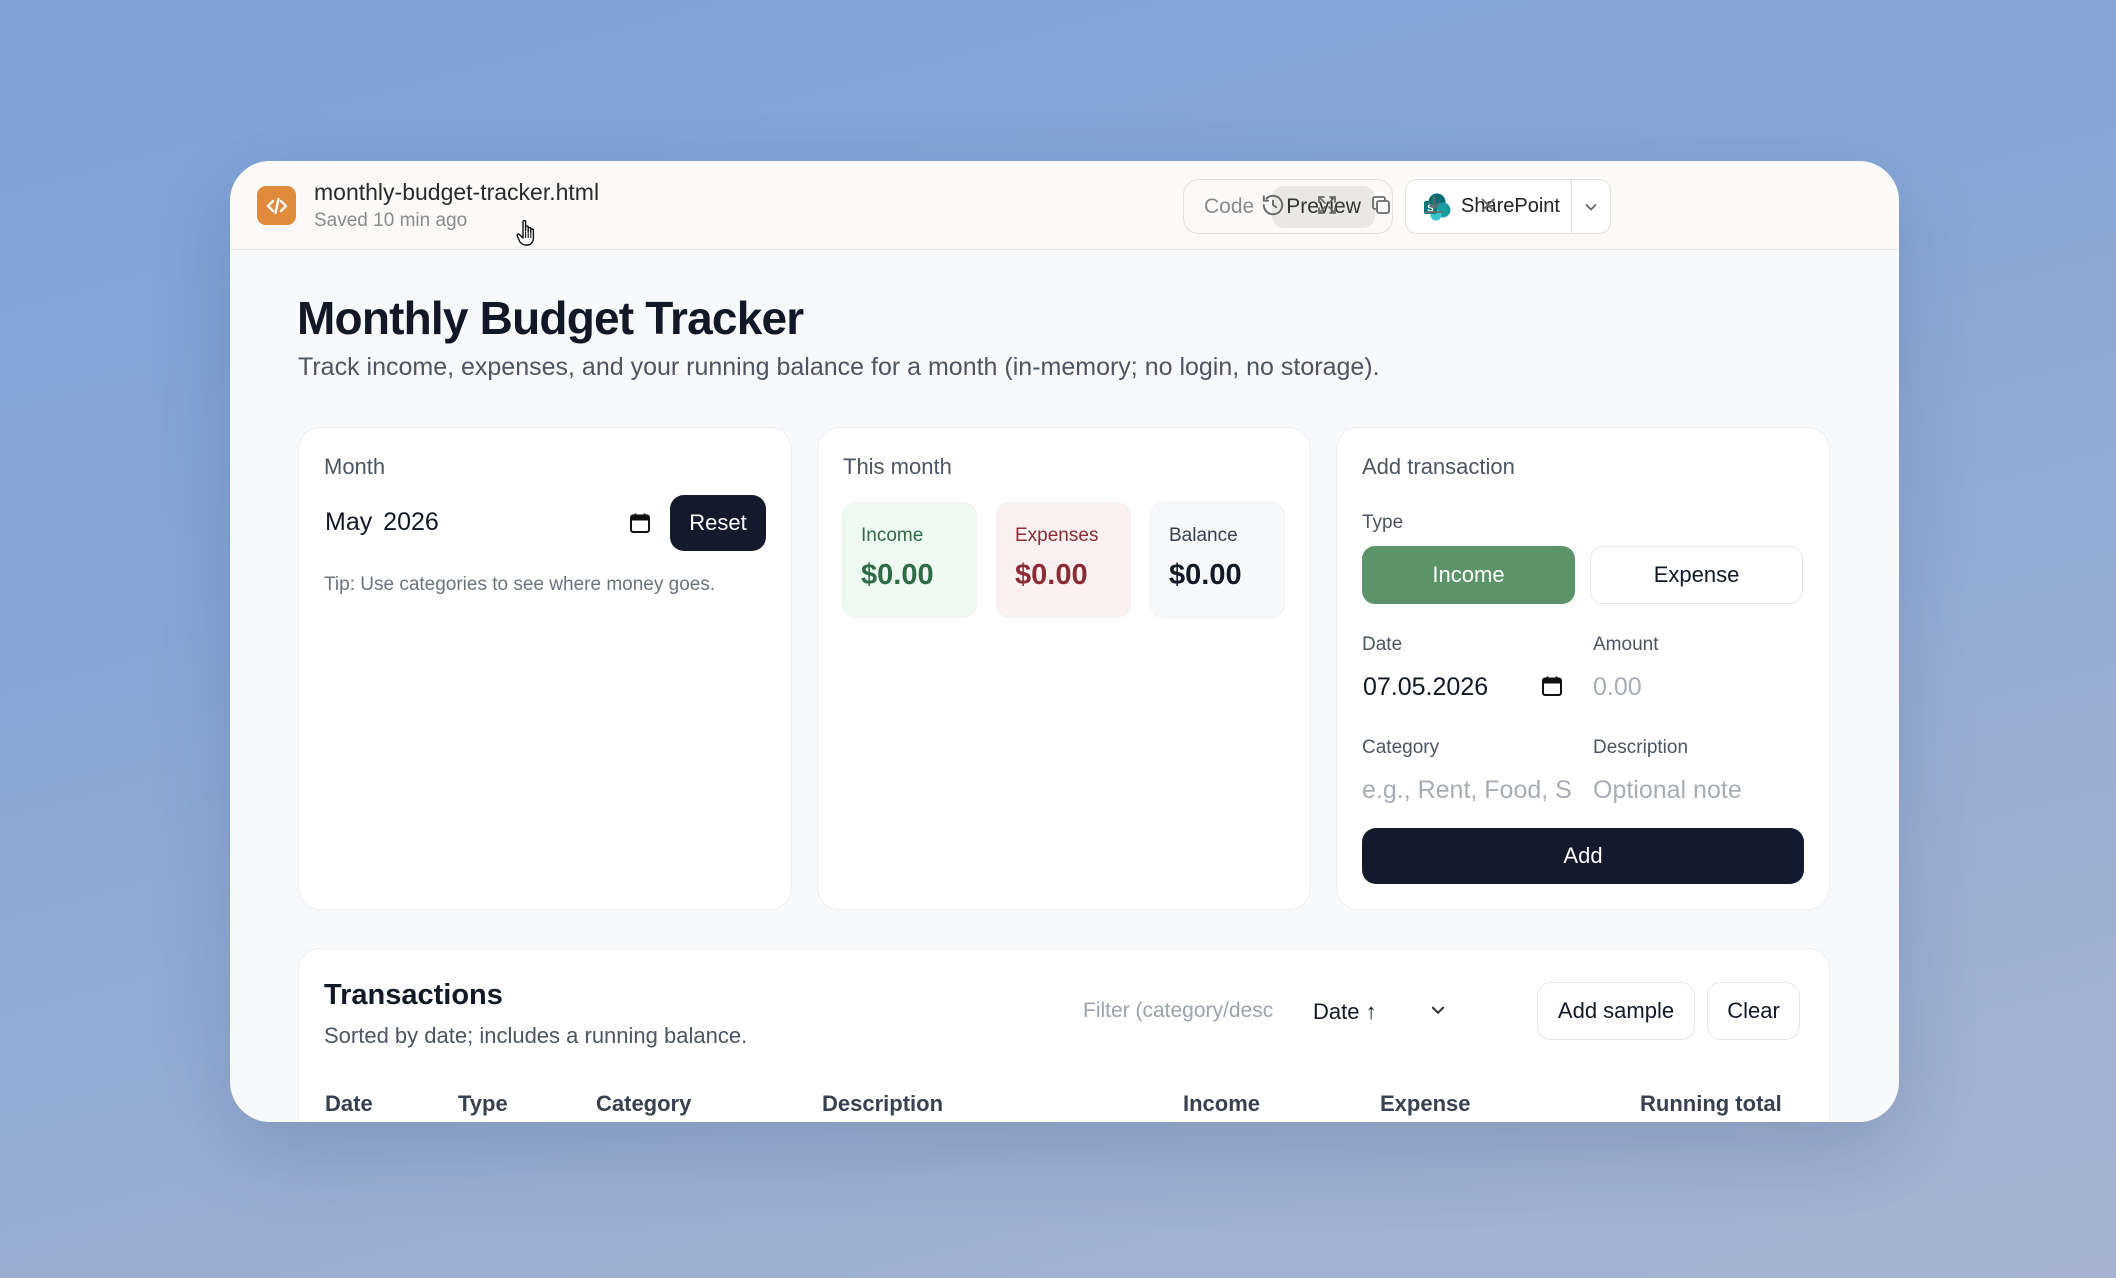  What do you see at coordinates (718, 523) in the screenshot?
I see `reset-button: Reset` at bounding box center [718, 523].